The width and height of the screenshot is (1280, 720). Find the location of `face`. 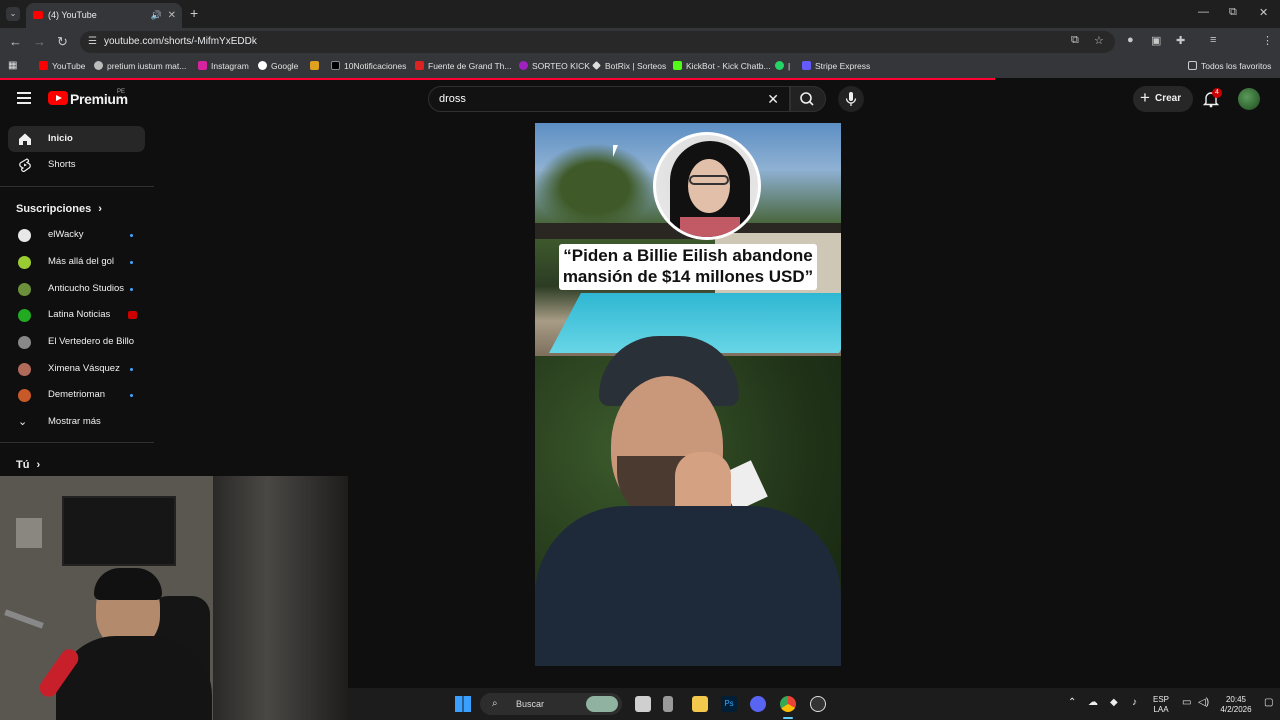

face is located at coordinates (709, 186).